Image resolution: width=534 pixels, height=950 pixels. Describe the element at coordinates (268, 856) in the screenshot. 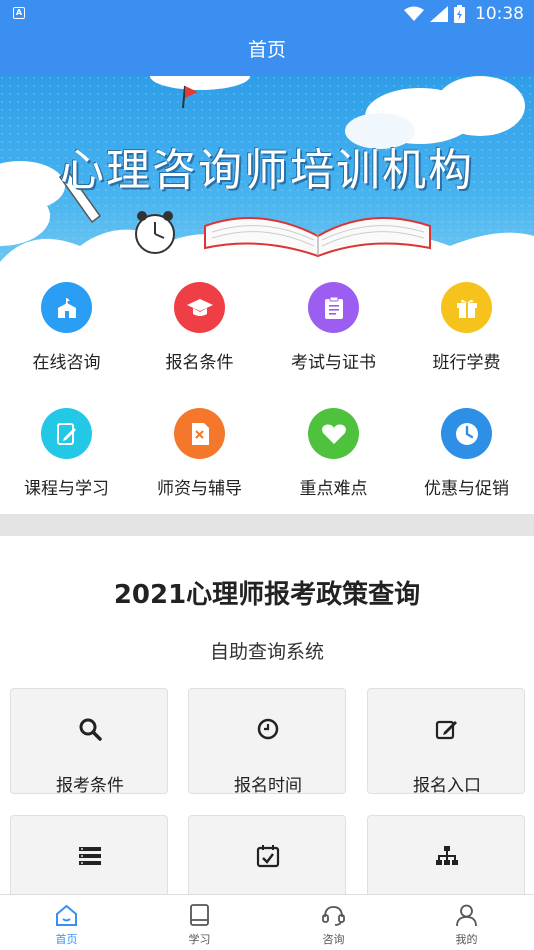

I see `calendar-check-icon` at that location.